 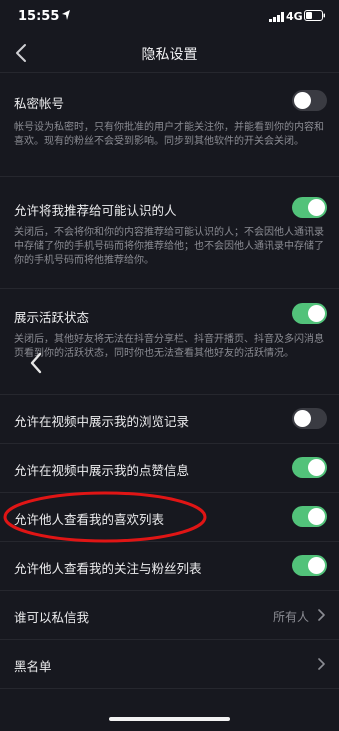 I want to click on status-bar: 15:55 4G, so click(x=169, y=17).